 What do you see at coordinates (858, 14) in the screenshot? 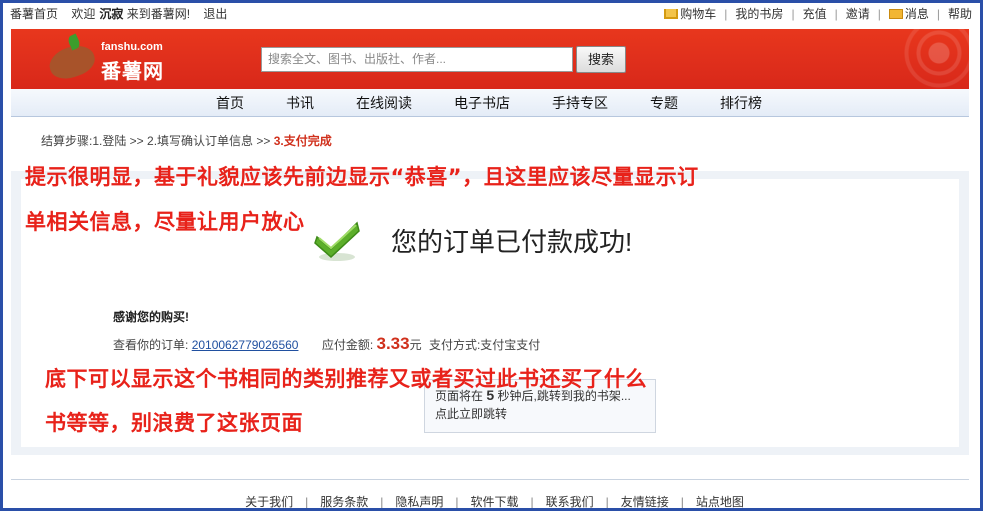
I see `invite-link: 邀请` at bounding box center [858, 14].